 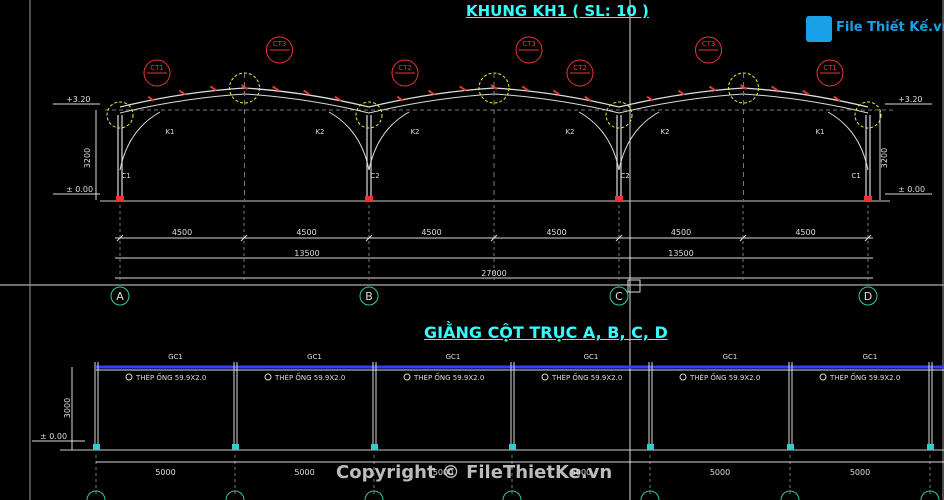 What do you see at coordinates (890, 27) in the screenshot?
I see `logo-text: File Thiết Kế.vn` at bounding box center [890, 27].